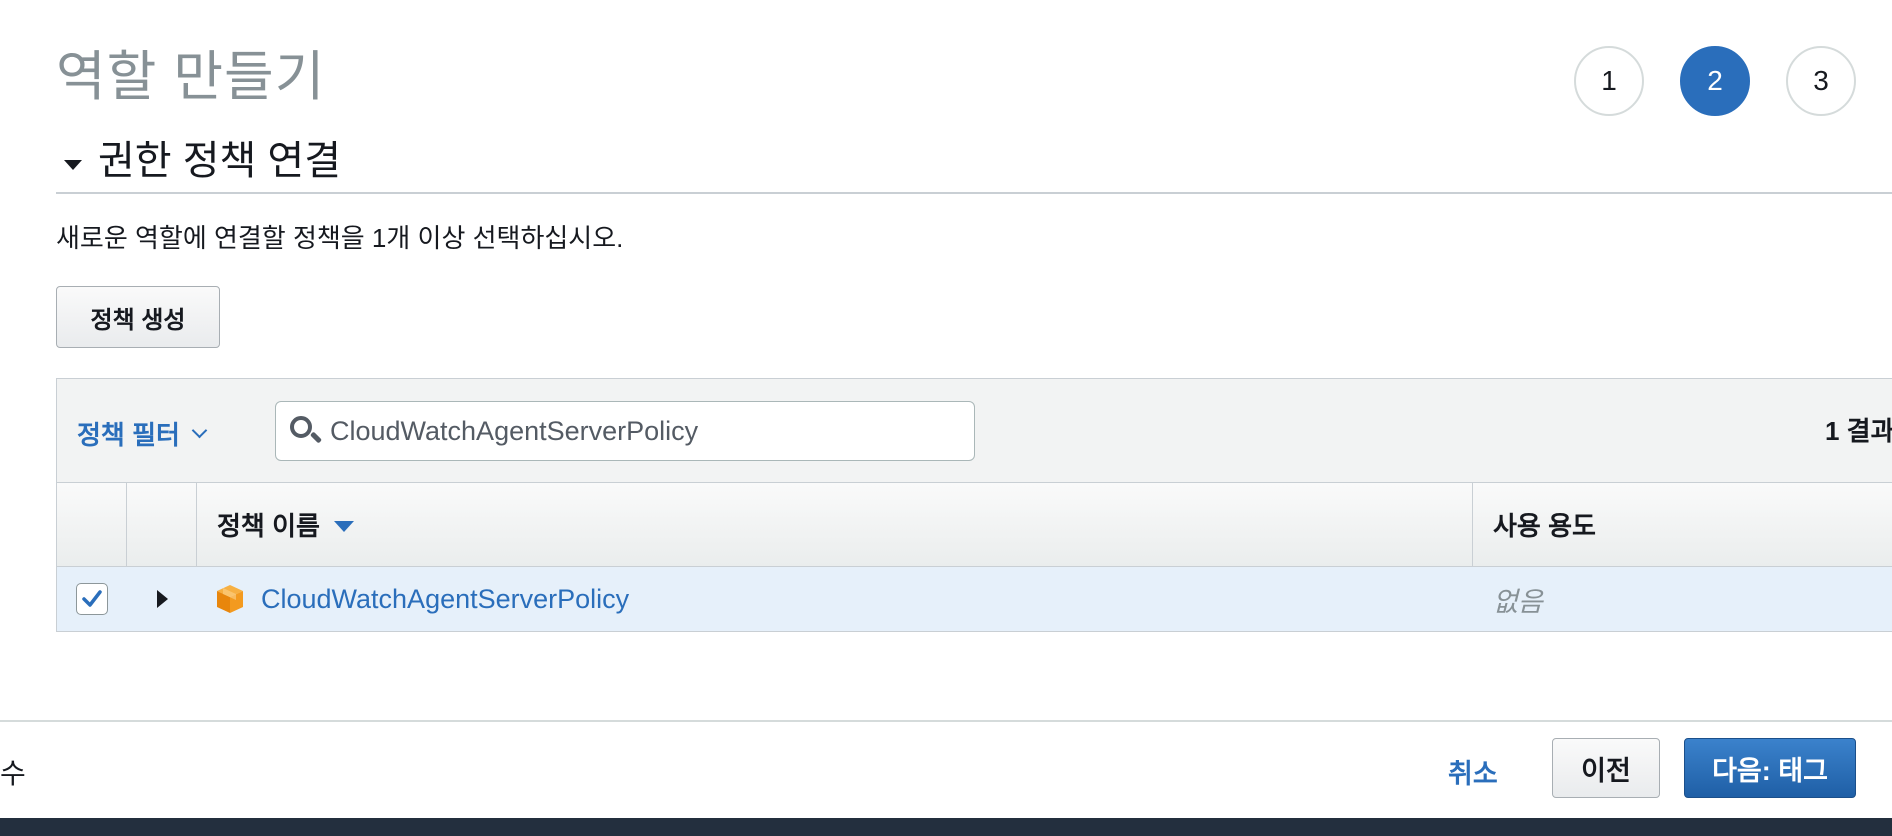 The width and height of the screenshot is (1892, 836). I want to click on wizard-footer: 수 취소 이전 다음: 태그, so click(946, 769).